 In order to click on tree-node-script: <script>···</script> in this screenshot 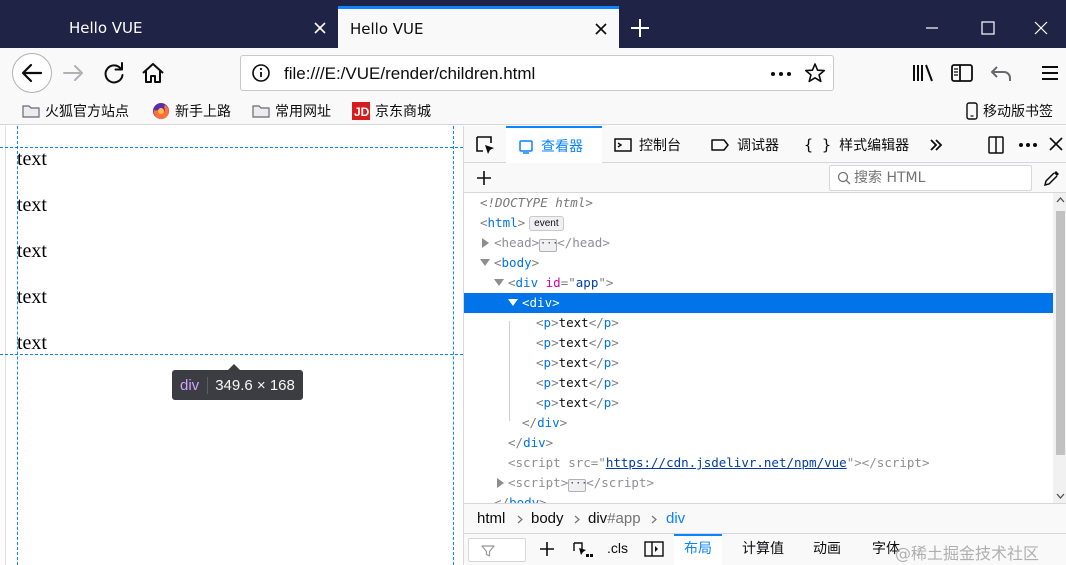, I will do `click(758, 483)`.